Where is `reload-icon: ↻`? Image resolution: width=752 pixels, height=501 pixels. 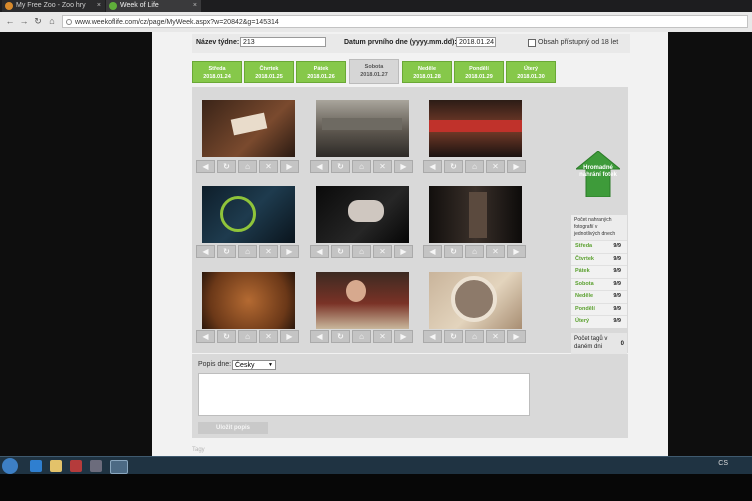
reload-icon: ↻ is located at coordinates (38, 21).